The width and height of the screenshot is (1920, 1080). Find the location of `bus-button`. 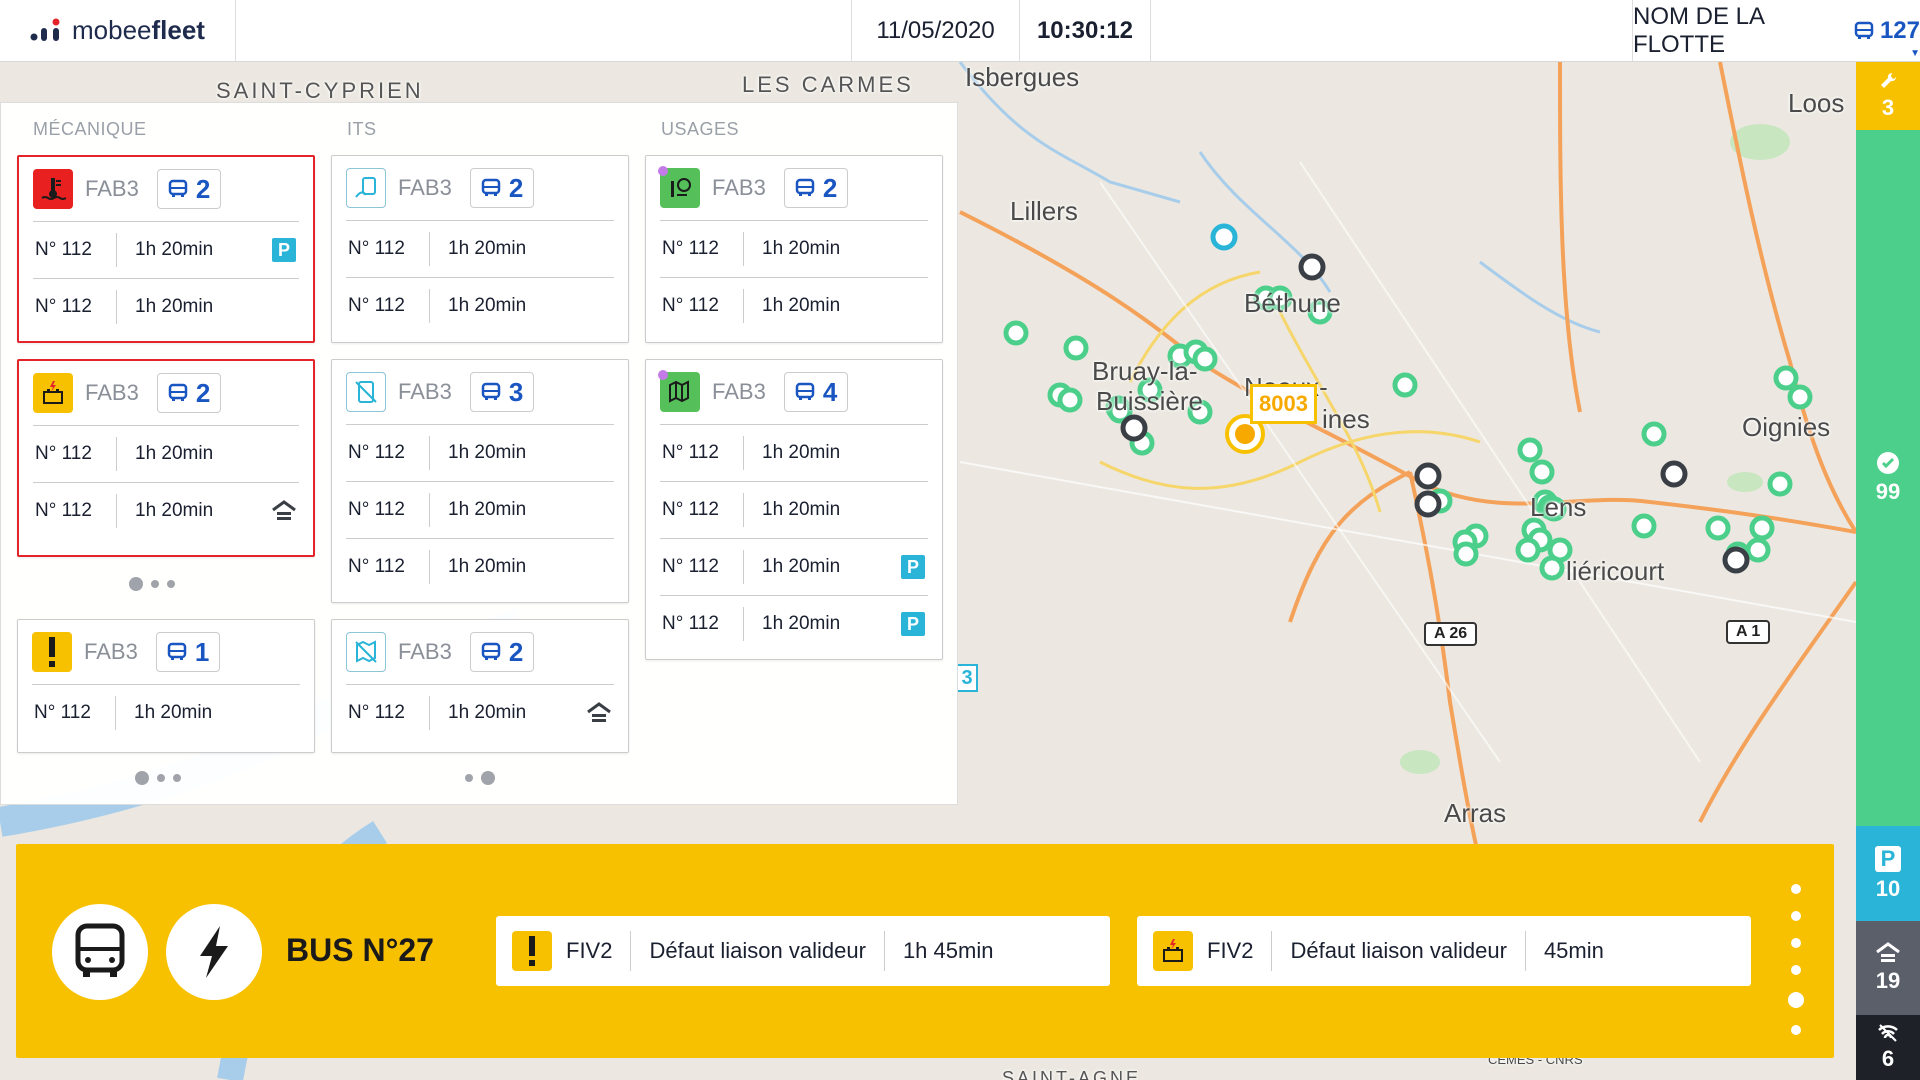

bus-button is located at coordinates (100, 952).